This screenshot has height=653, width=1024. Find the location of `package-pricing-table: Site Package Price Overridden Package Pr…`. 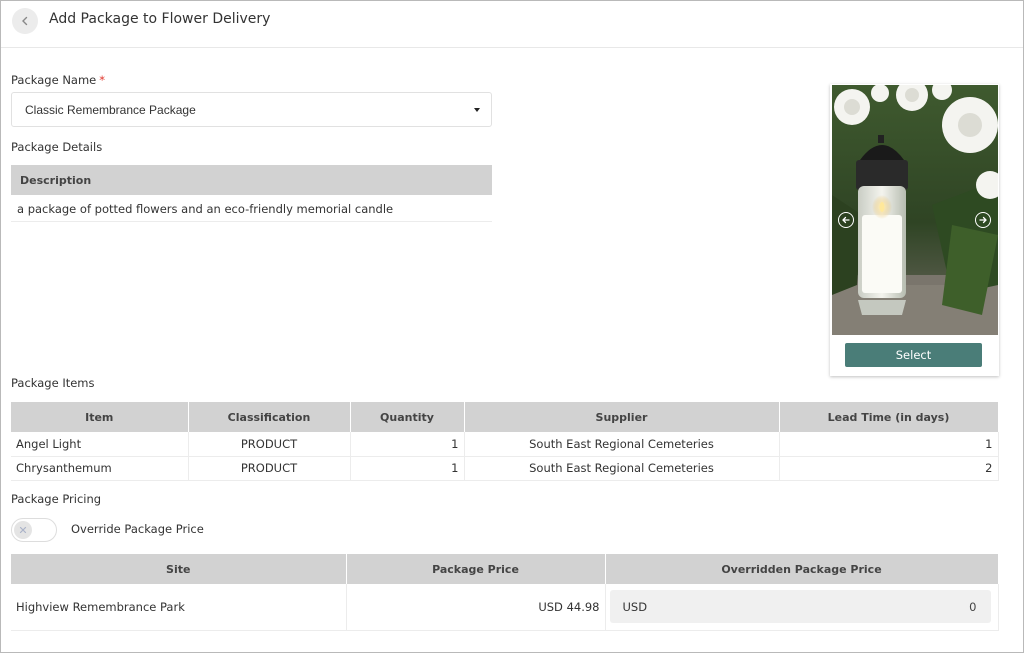

package-pricing-table: Site Package Price Overridden Package Pr… is located at coordinates (505, 592).